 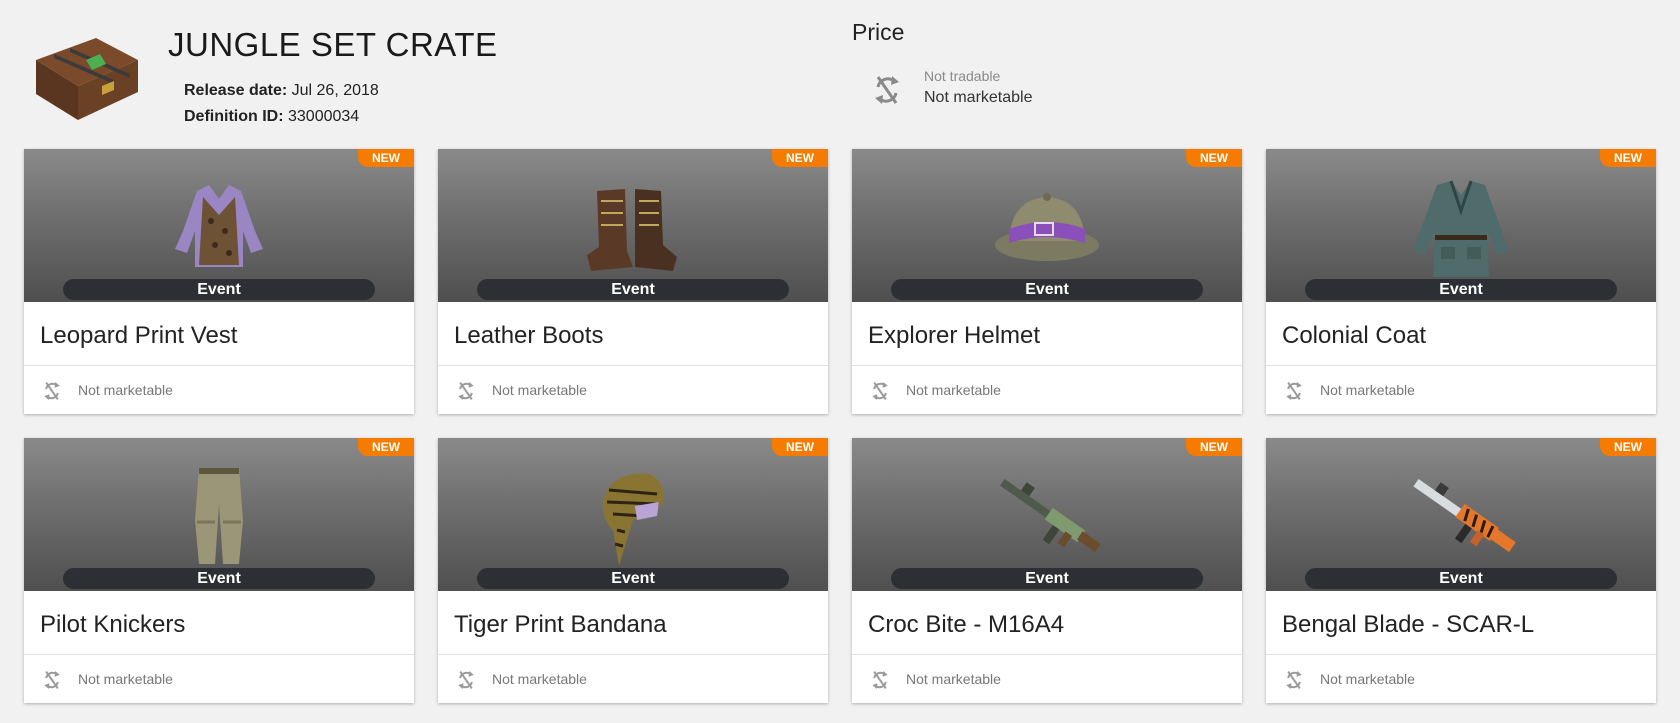 I want to click on vest-icon, so click(x=219, y=226).